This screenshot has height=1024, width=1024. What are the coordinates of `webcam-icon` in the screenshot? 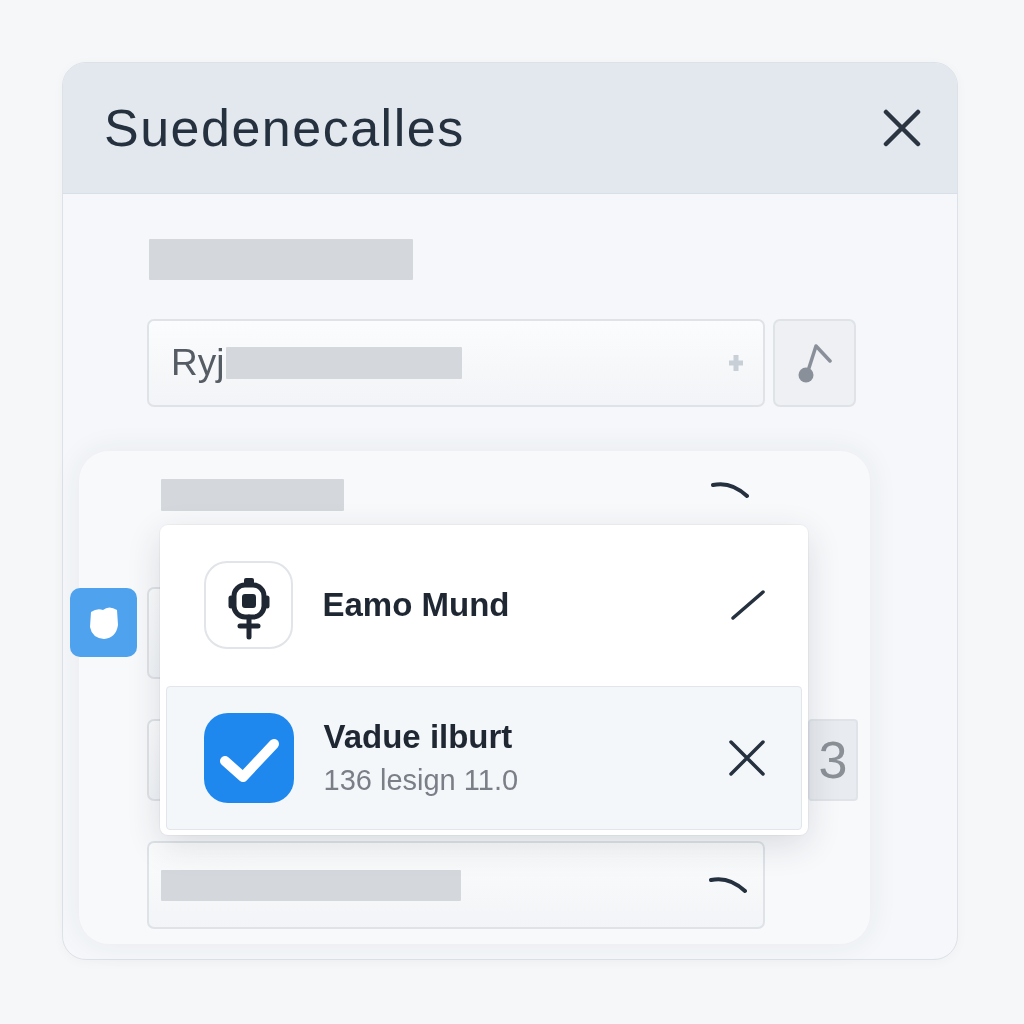 It's located at (248, 604).